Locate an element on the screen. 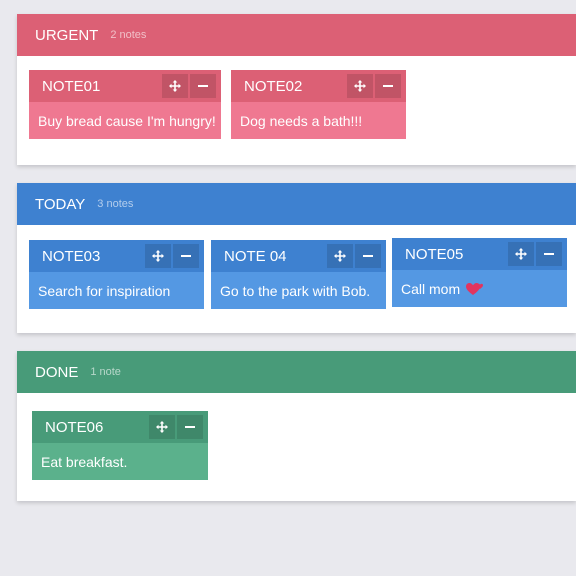  board-count: 2 notes is located at coordinates (128, 35).